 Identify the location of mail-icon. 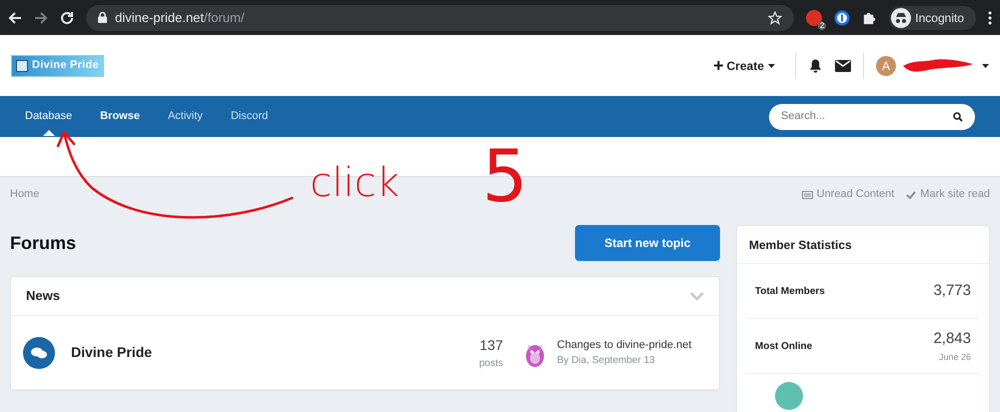
(843, 66).